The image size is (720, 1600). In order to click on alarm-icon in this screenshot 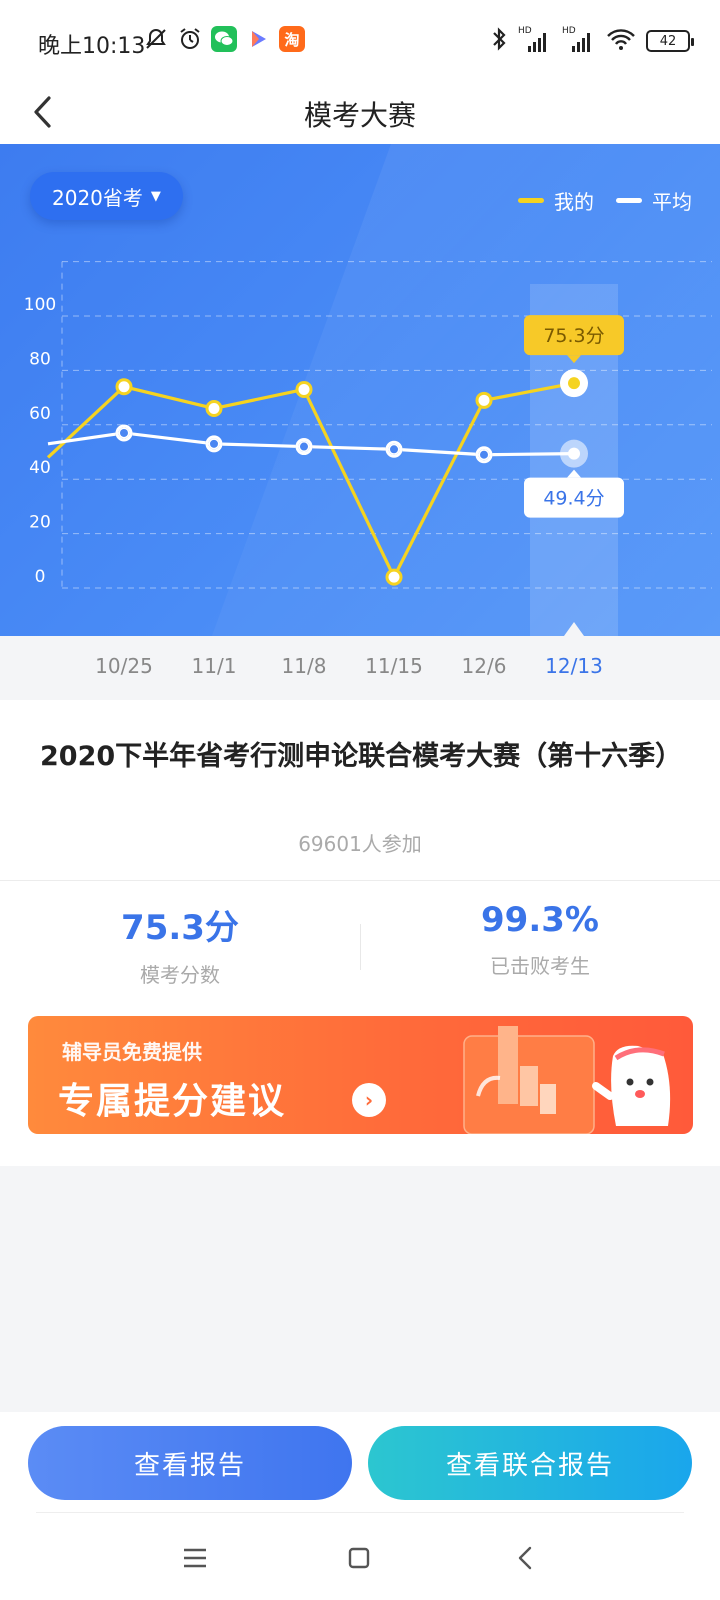, I will do `click(190, 39)`.